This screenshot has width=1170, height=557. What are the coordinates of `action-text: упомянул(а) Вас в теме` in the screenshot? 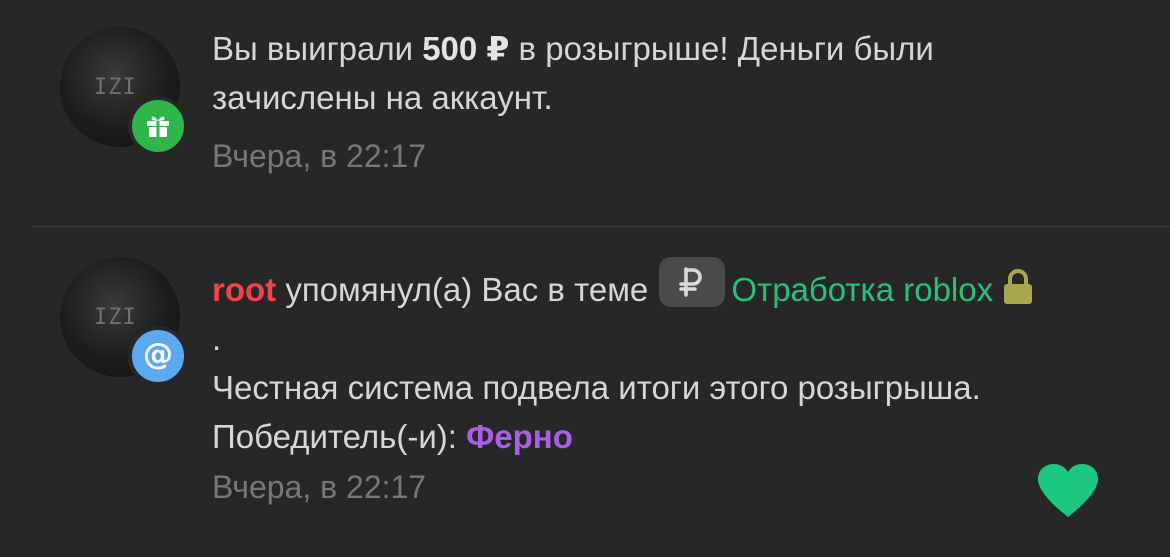 It's located at (467, 289).